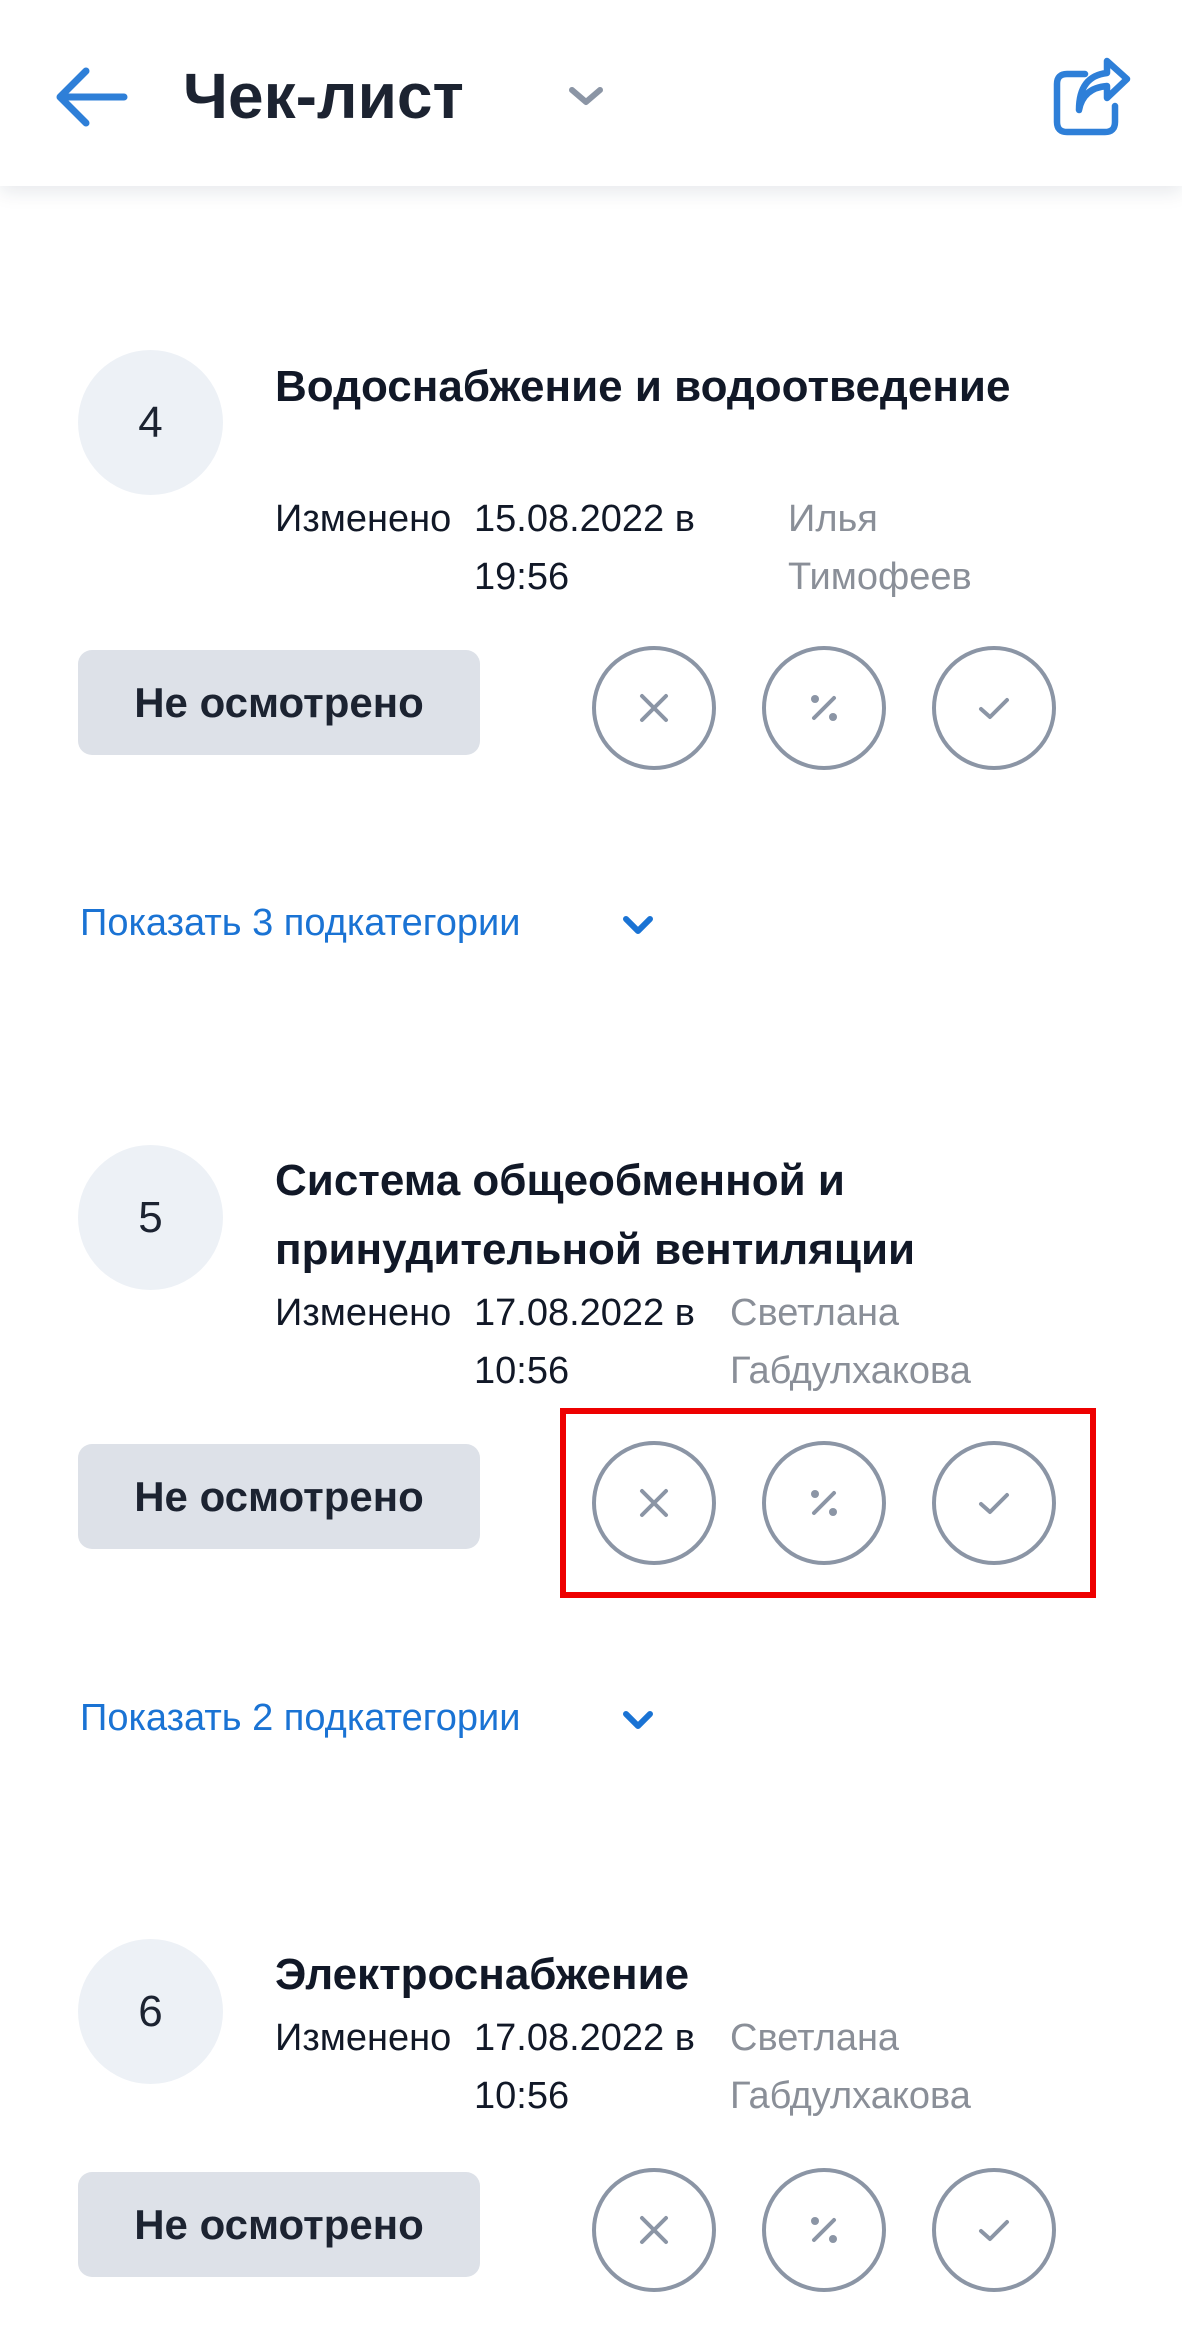  Describe the element at coordinates (522, 577) in the screenshot. I see `changed-time: 19:56` at that location.